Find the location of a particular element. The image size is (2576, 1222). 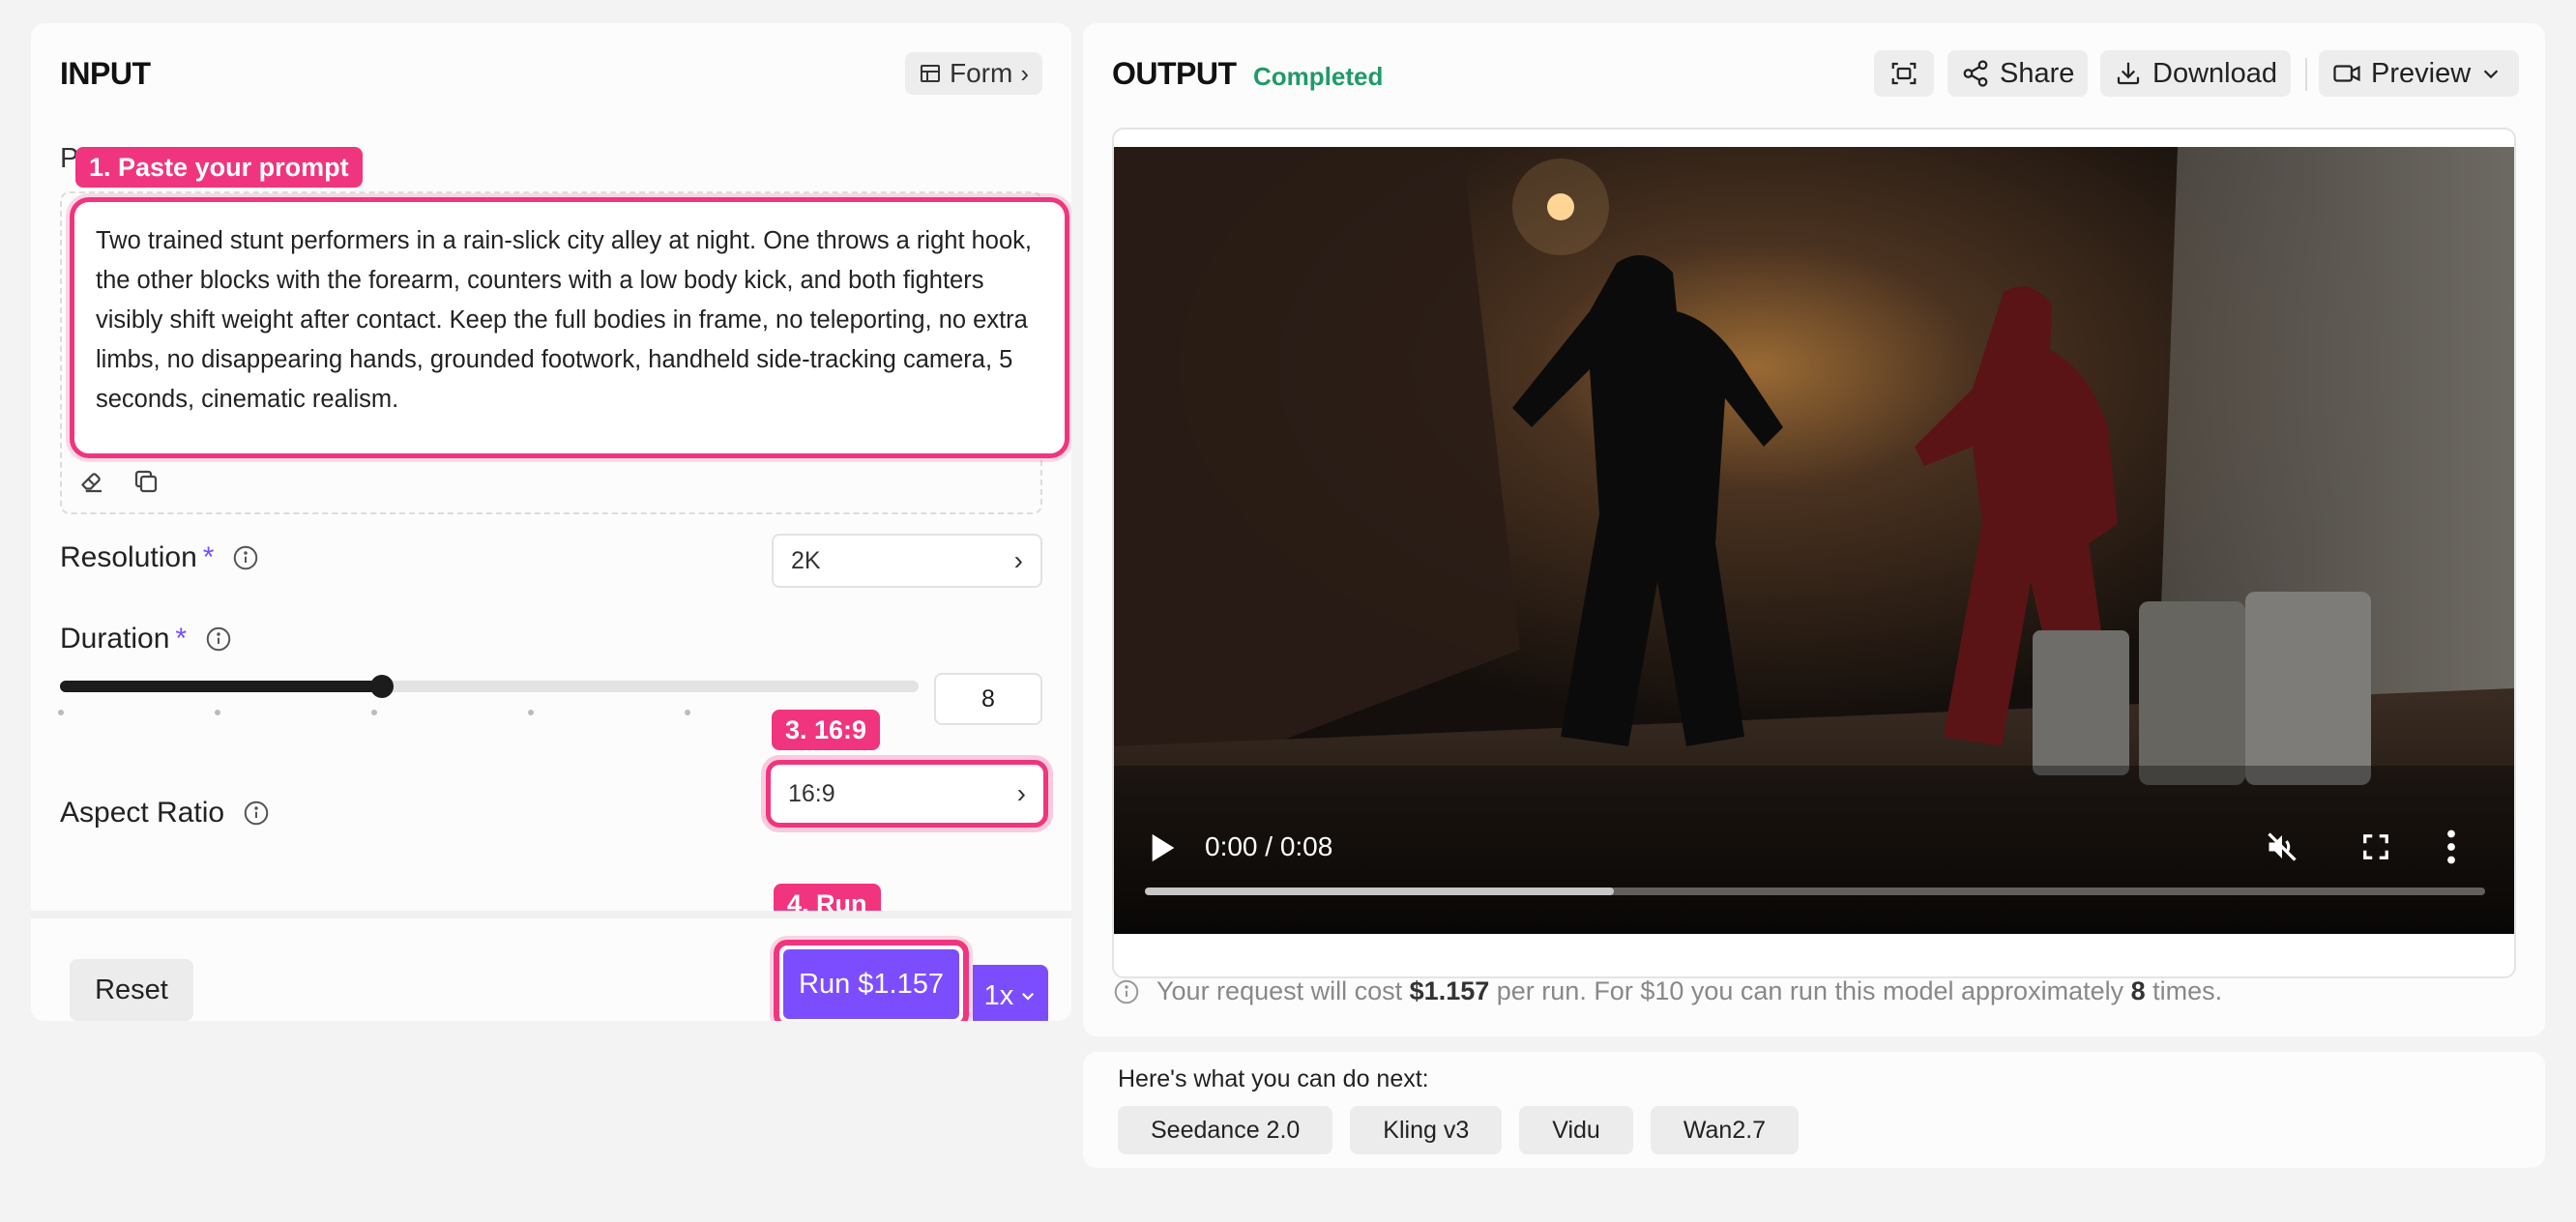

download-button: Download is located at coordinates (2195, 74).